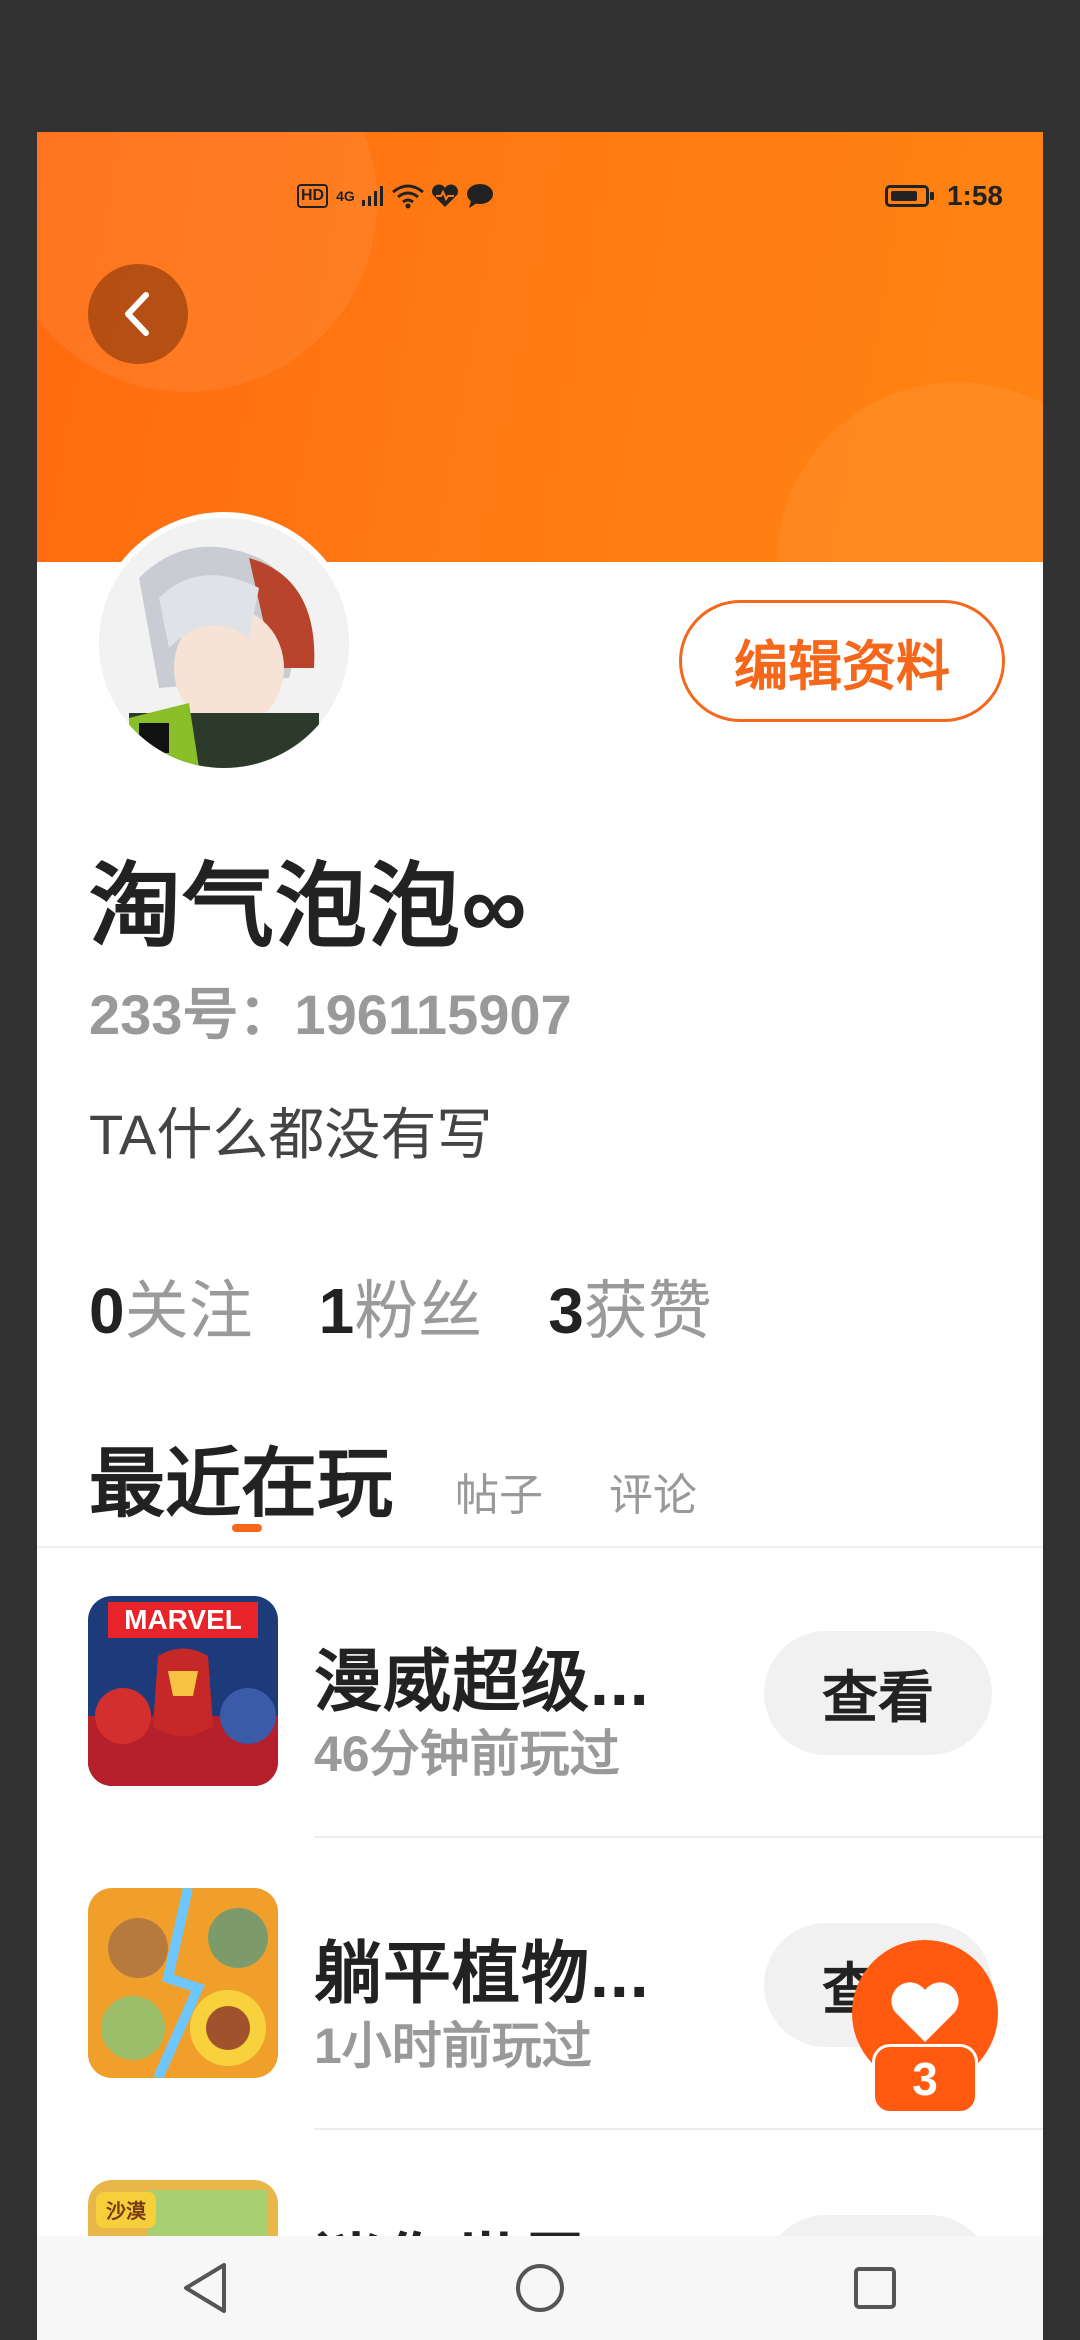 Image resolution: width=1080 pixels, height=2340 pixels. What do you see at coordinates (647, 1311) in the screenshot?
I see `stat-label: 获赞` at bounding box center [647, 1311].